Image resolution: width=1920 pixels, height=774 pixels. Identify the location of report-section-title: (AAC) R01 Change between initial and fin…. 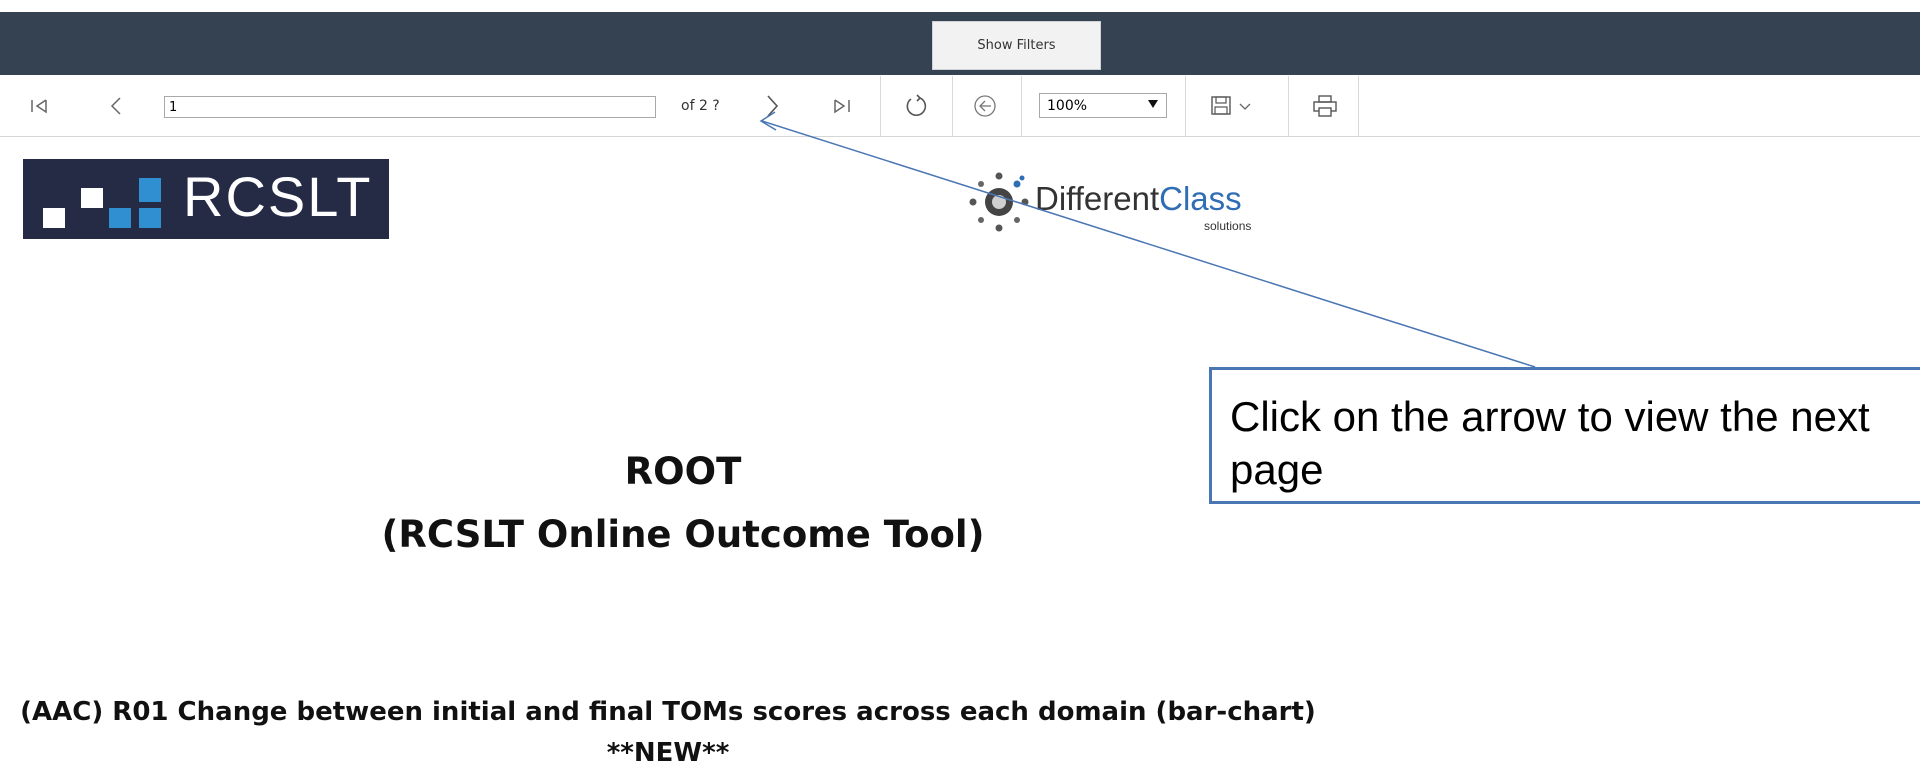
(668, 732).